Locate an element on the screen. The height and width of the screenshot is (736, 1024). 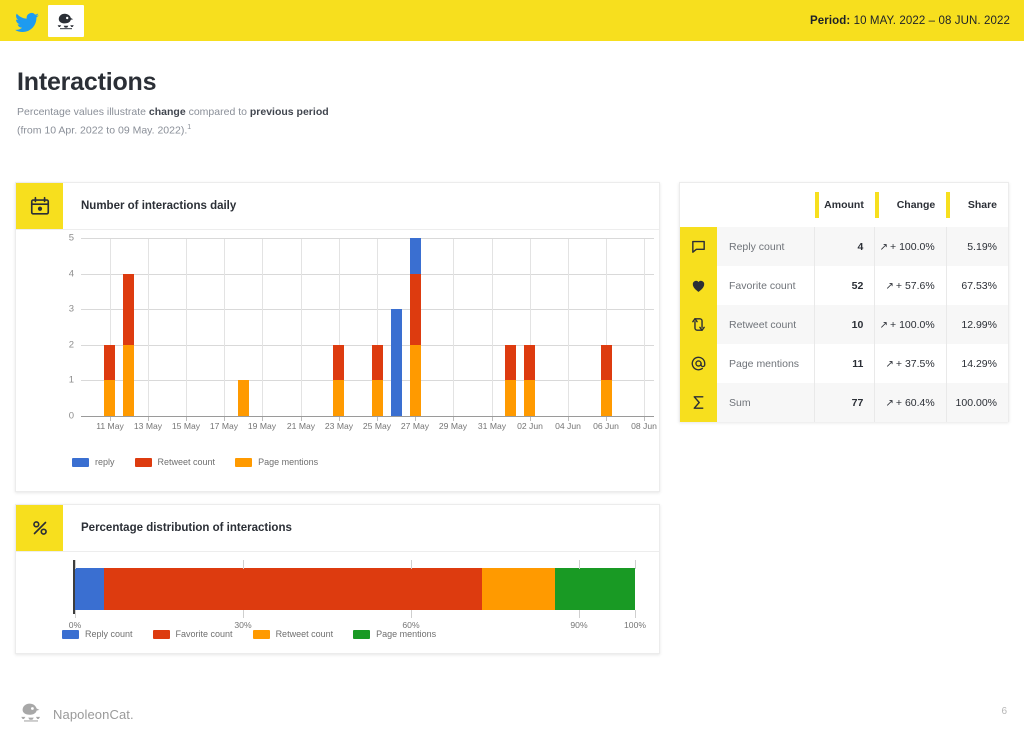
footer-brand-name: NapoleonCat. is located at coordinates (93, 714).